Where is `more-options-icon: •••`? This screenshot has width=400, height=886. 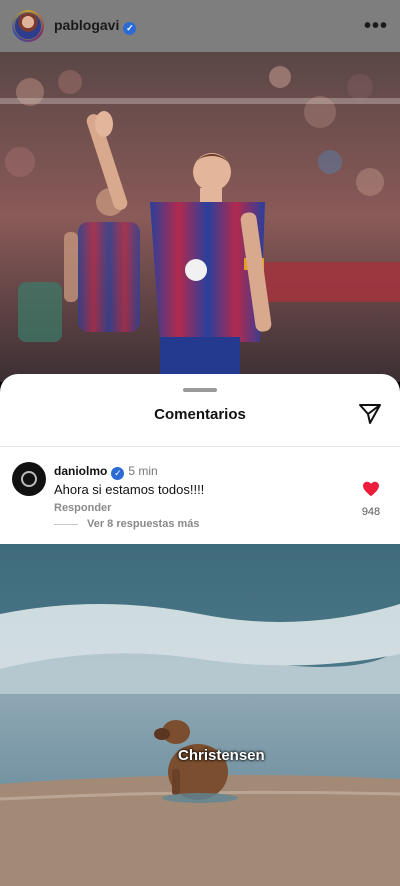
more-options-icon: ••• is located at coordinates (376, 26).